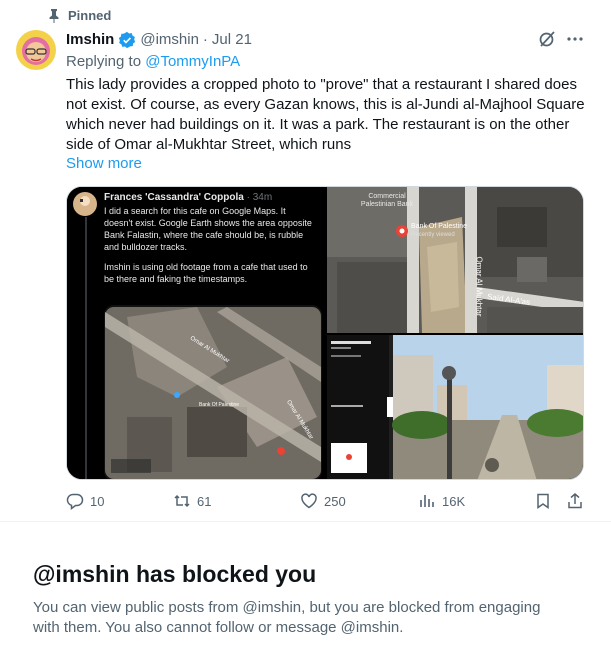  I want to click on map-label-recently-viewed: Recently viewed, so click(433, 235).